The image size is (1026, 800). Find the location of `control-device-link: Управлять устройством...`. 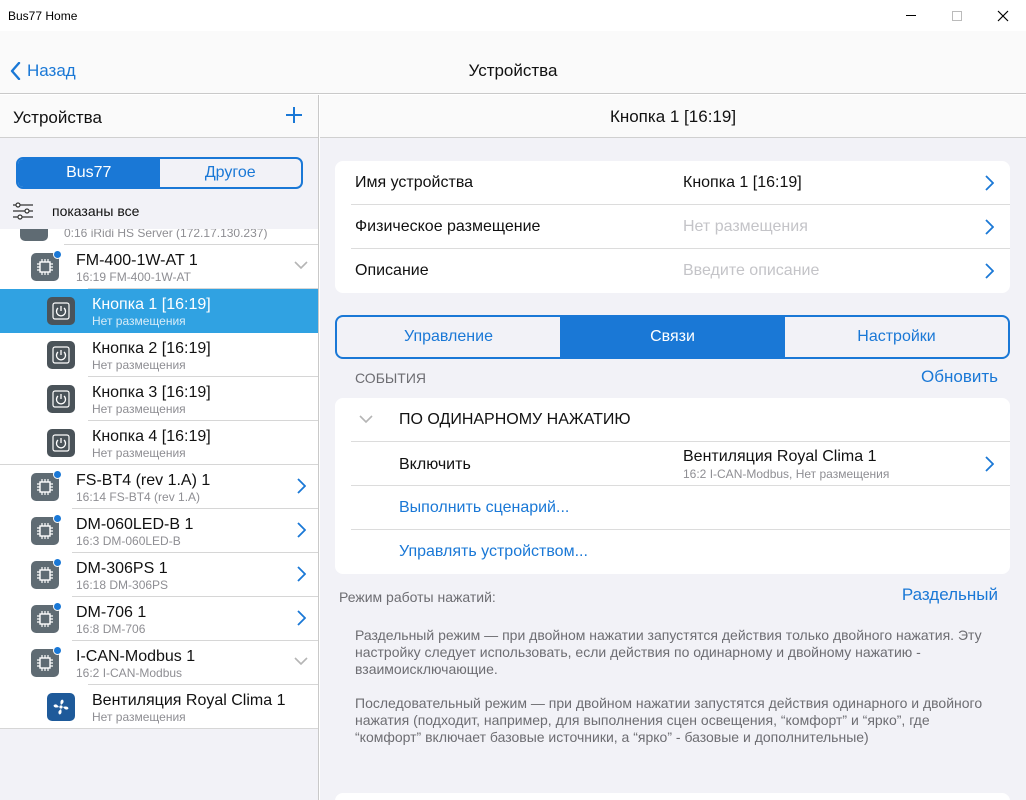

control-device-link: Управлять устройством... is located at coordinates (493, 552).